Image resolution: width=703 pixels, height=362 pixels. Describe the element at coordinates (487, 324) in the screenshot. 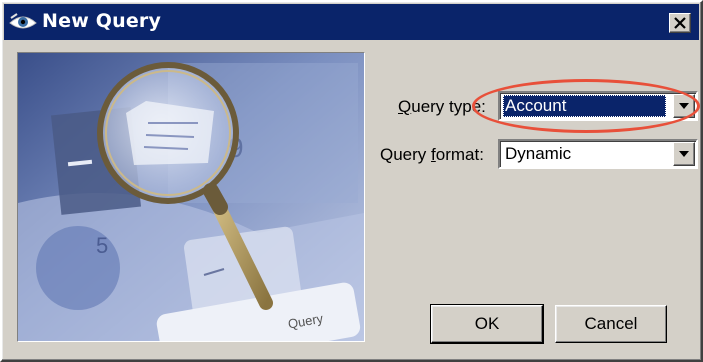

I see `ok-button: OK` at that location.